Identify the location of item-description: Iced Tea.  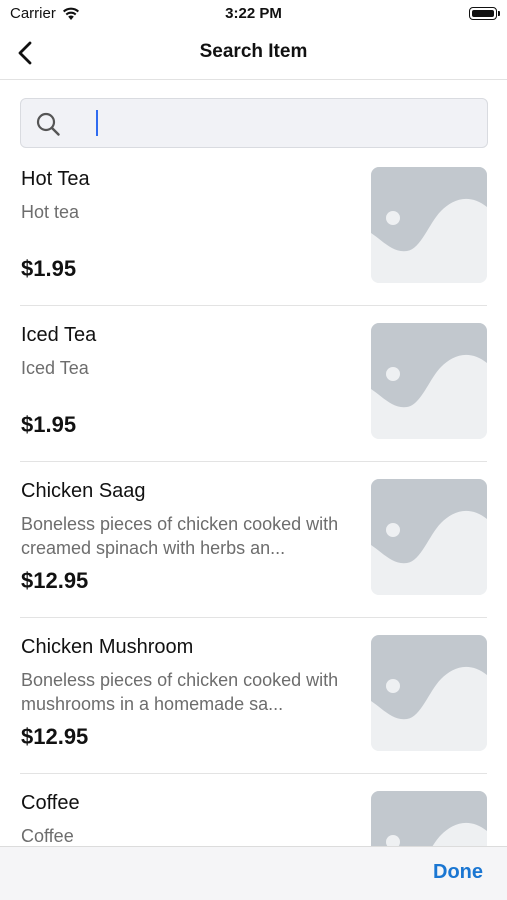
(55, 368).